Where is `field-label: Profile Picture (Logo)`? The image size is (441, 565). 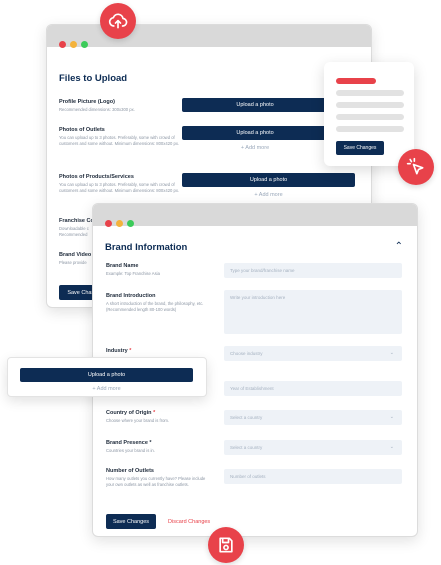 field-label: Profile Picture (Logo) is located at coordinates (87, 102).